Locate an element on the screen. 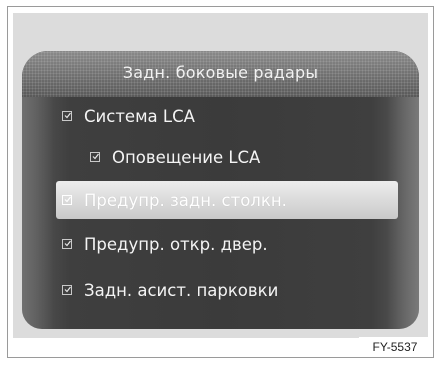 Image resolution: width=439 pixels, height=365 pixels. menu-item-door-open-warning: Предупр. откр. двер. is located at coordinates (227, 244).